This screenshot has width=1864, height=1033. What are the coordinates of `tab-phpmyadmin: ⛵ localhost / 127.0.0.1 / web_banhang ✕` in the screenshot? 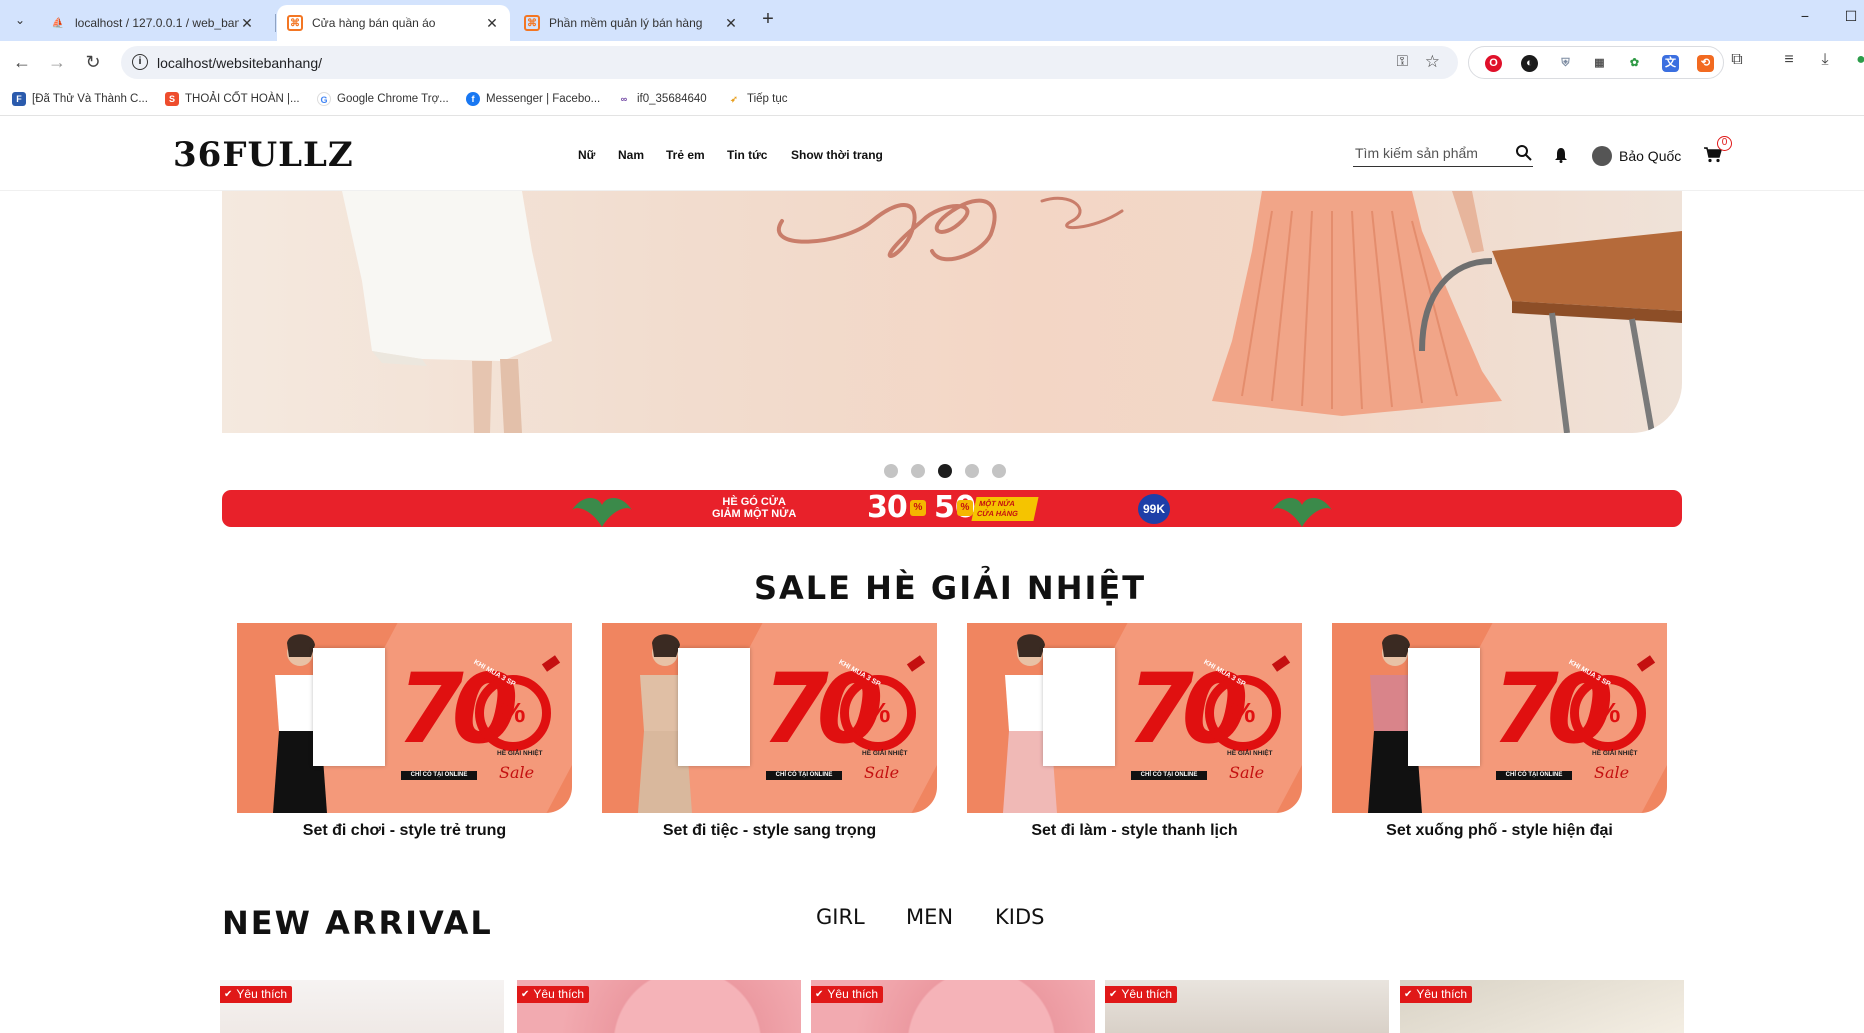 It's located at (152, 23).